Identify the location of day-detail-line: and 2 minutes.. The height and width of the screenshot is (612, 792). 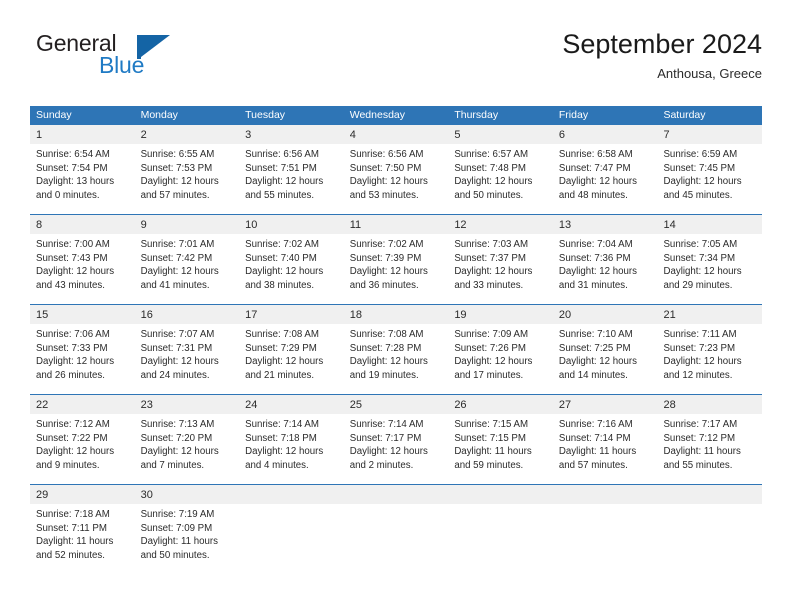
(381, 465).